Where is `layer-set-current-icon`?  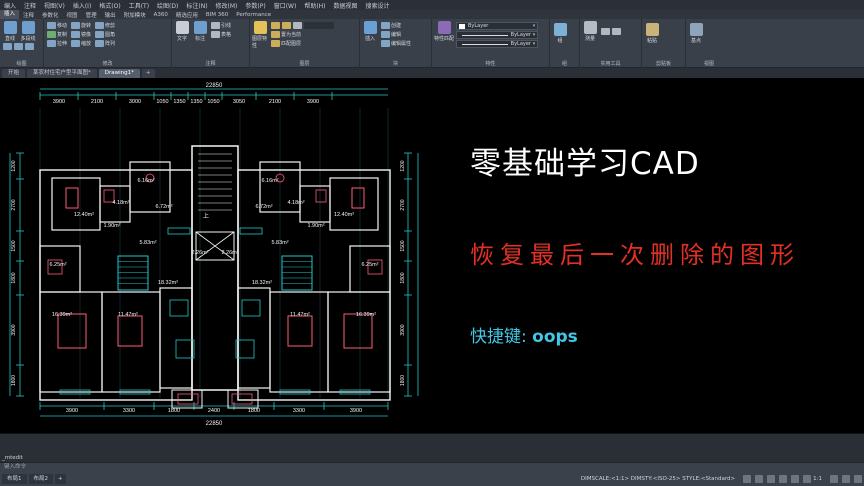 layer-set-current-icon is located at coordinates (275, 34).